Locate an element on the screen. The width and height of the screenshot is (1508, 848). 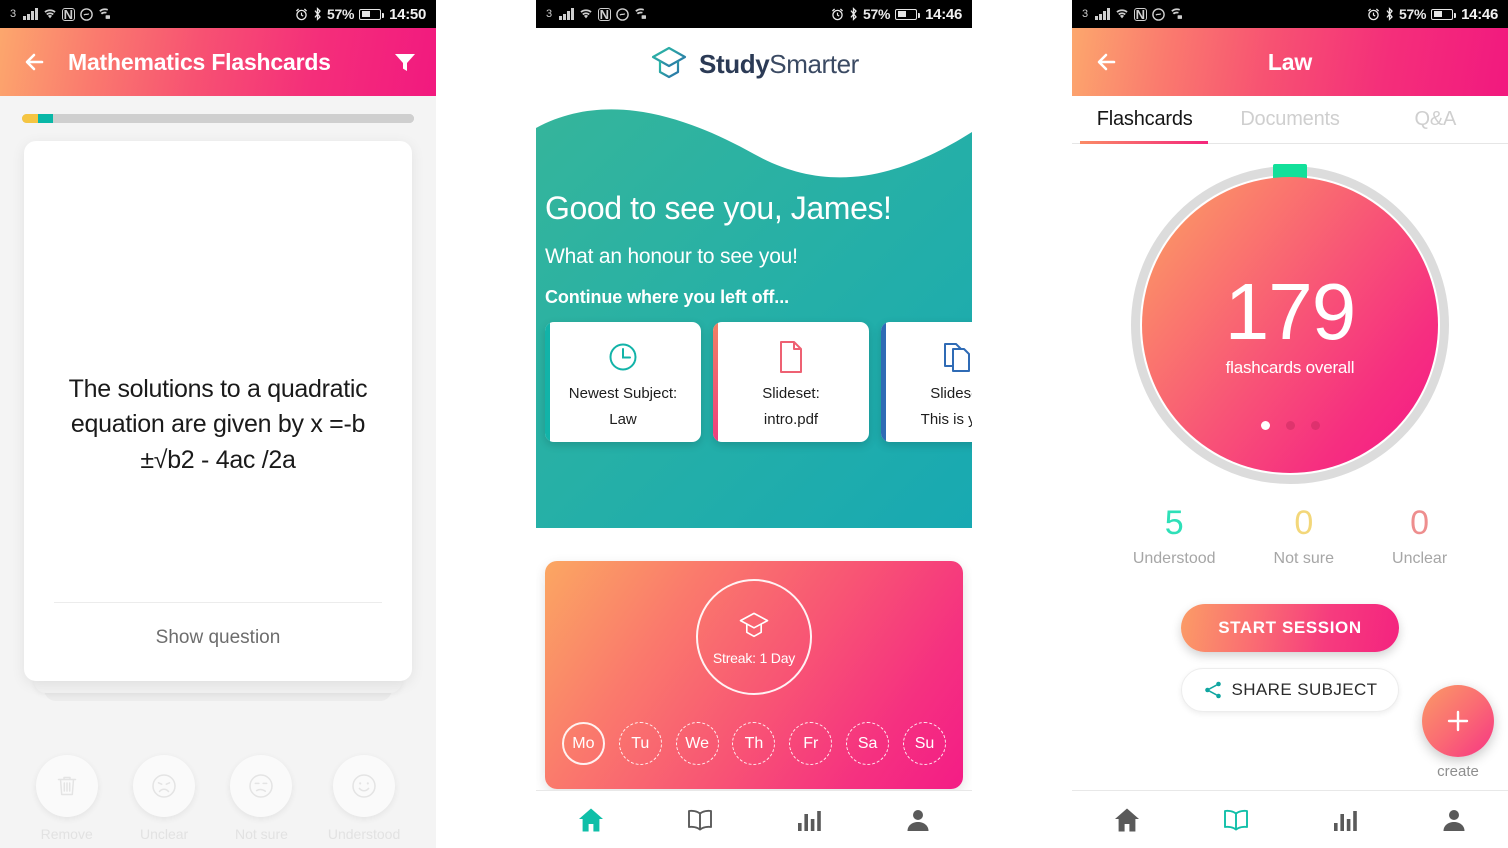
show-question-button: Show question is located at coordinates (218, 638).